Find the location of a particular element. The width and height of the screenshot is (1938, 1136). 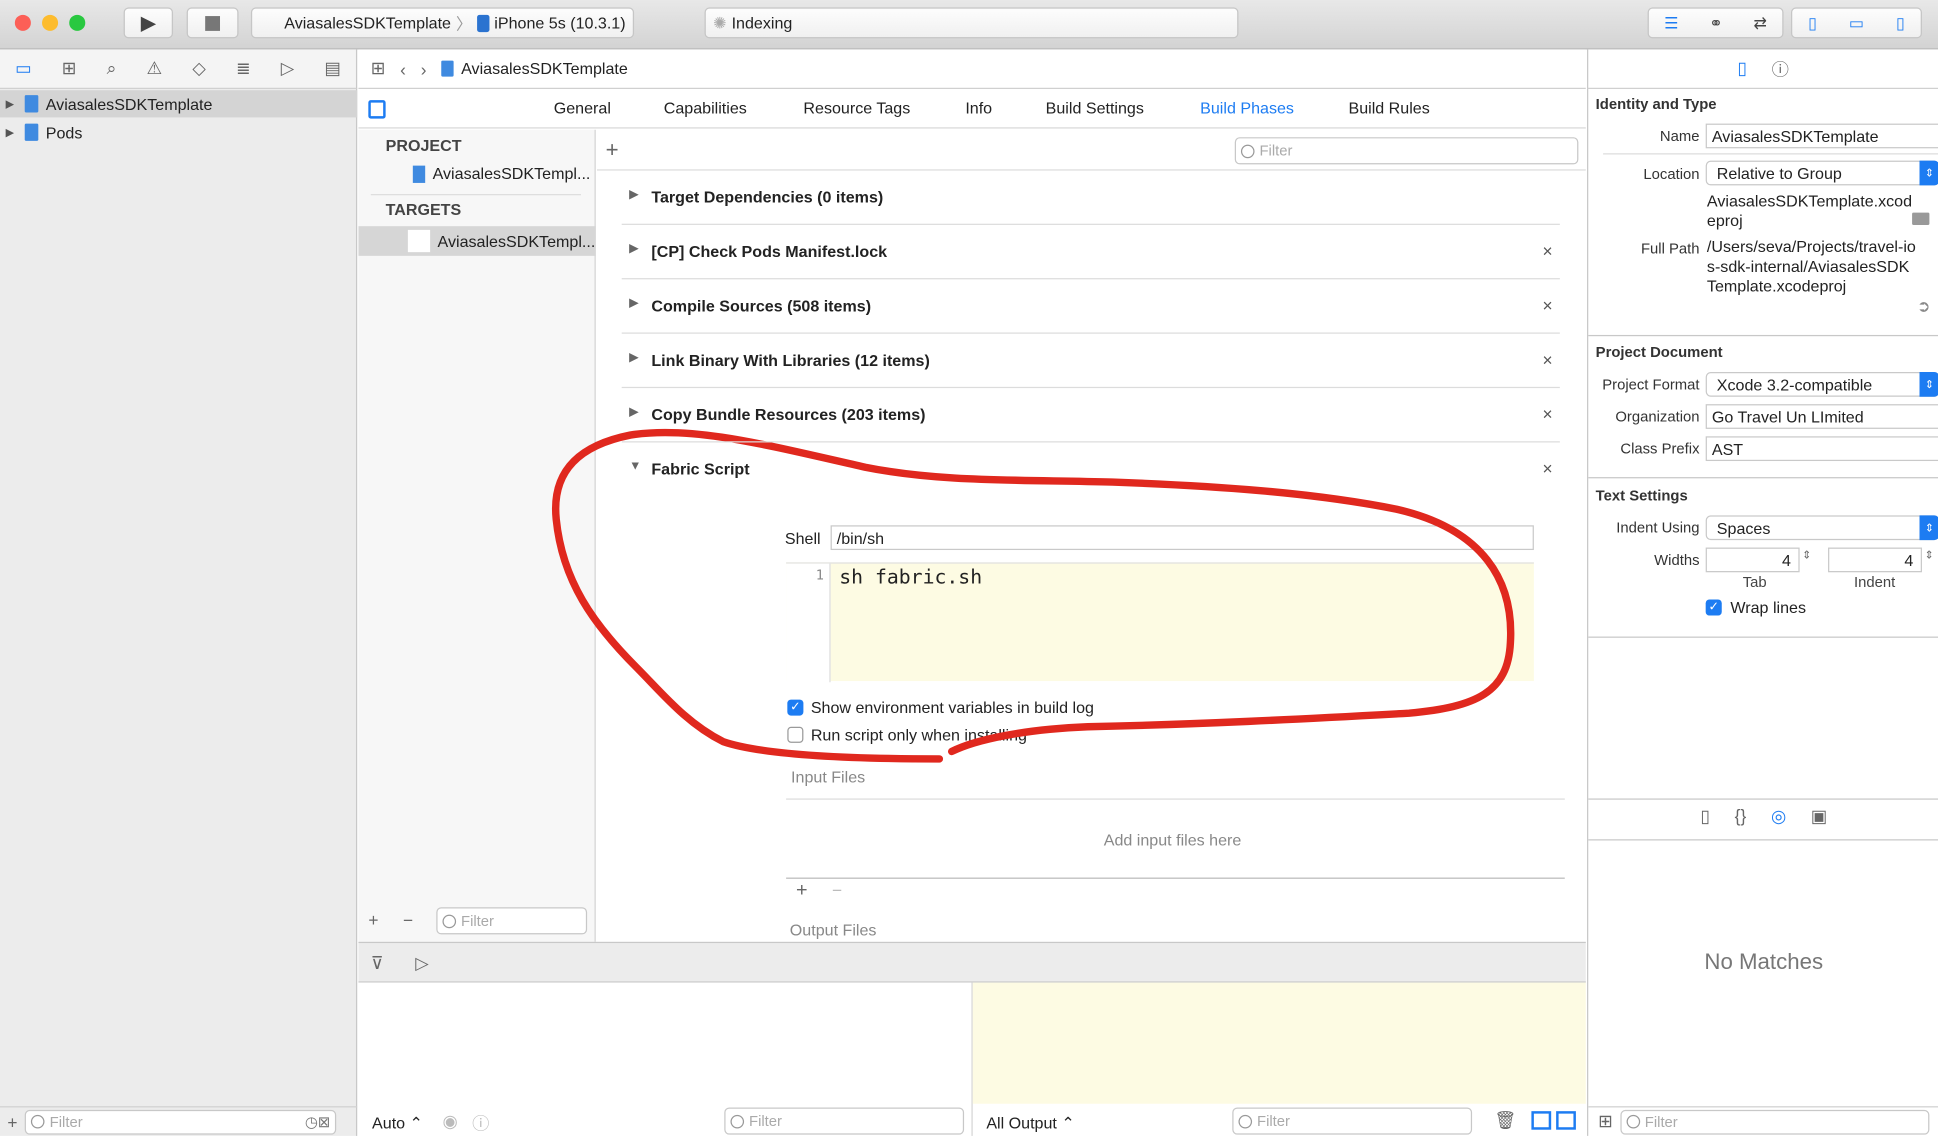

wrap-lines-checkbox: ✓ Wrap lines is located at coordinates (1756, 607).